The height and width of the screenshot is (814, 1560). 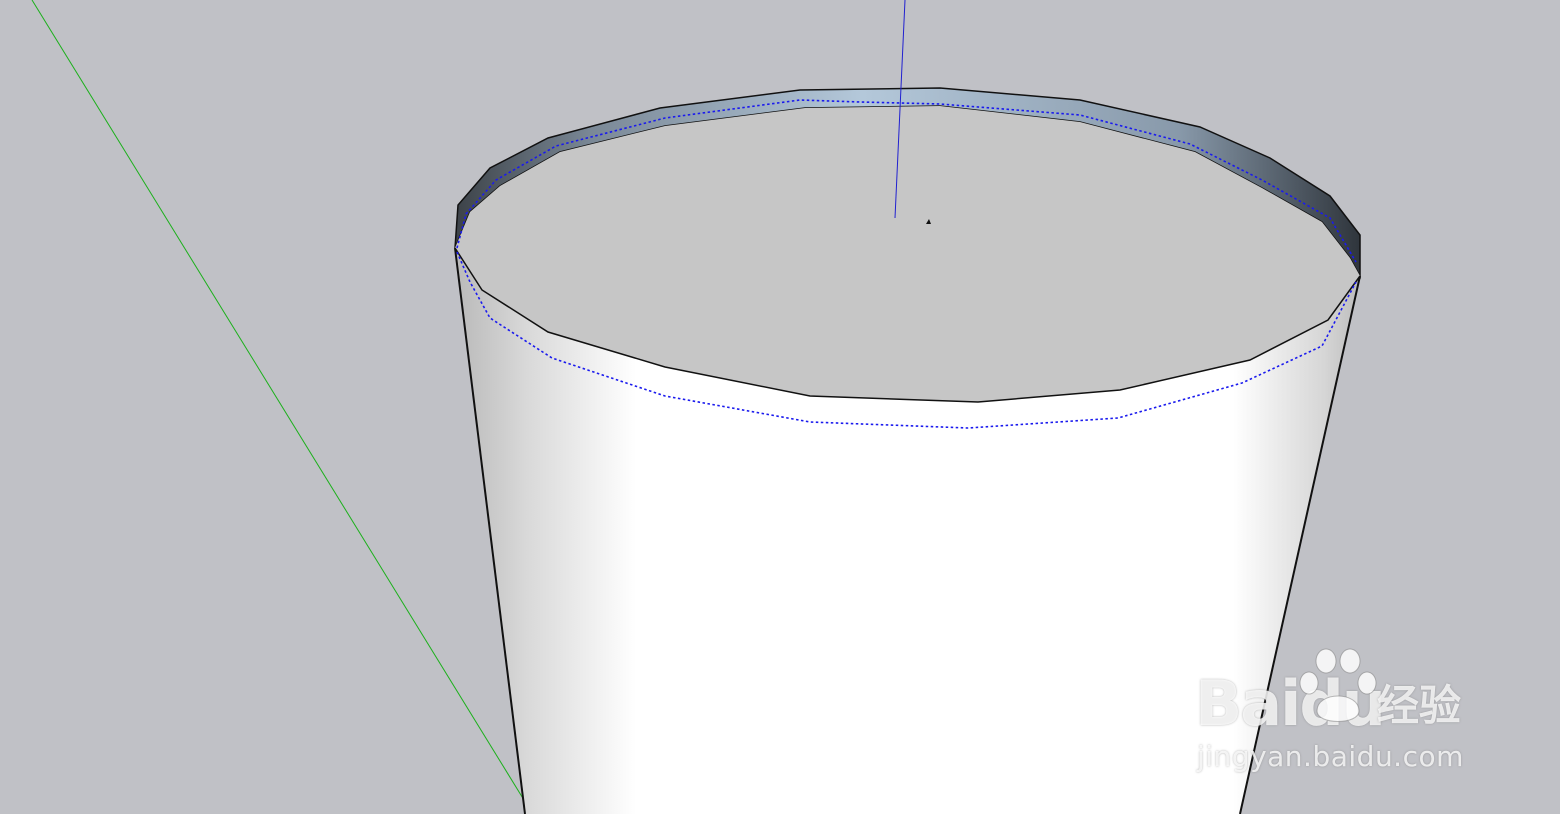 What do you see at coordinates (1330, 756) in the screenshot?
I see `watermark-url-text: jingyan.baidu.com` at bounding box center [1330, 756].